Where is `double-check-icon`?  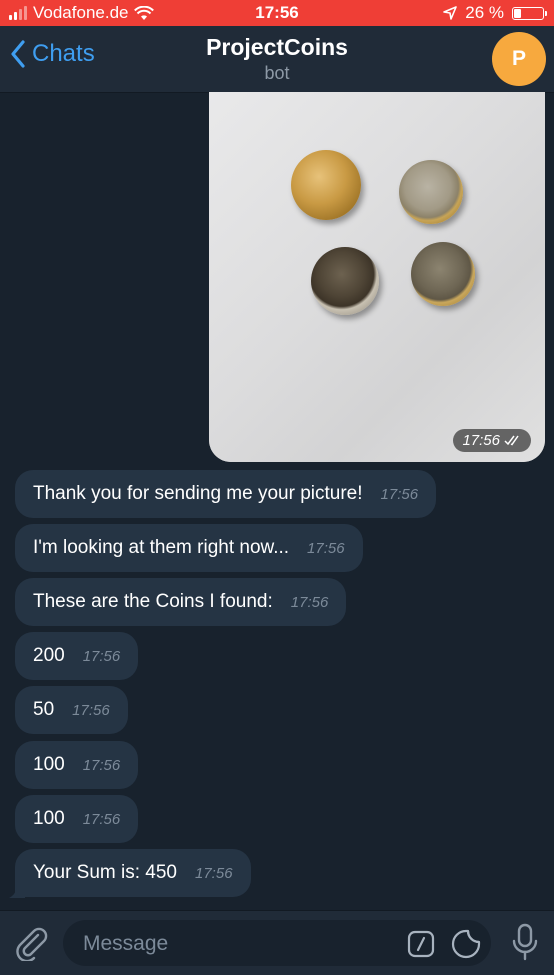 double-check-icon is located at coordinates (511, 440).